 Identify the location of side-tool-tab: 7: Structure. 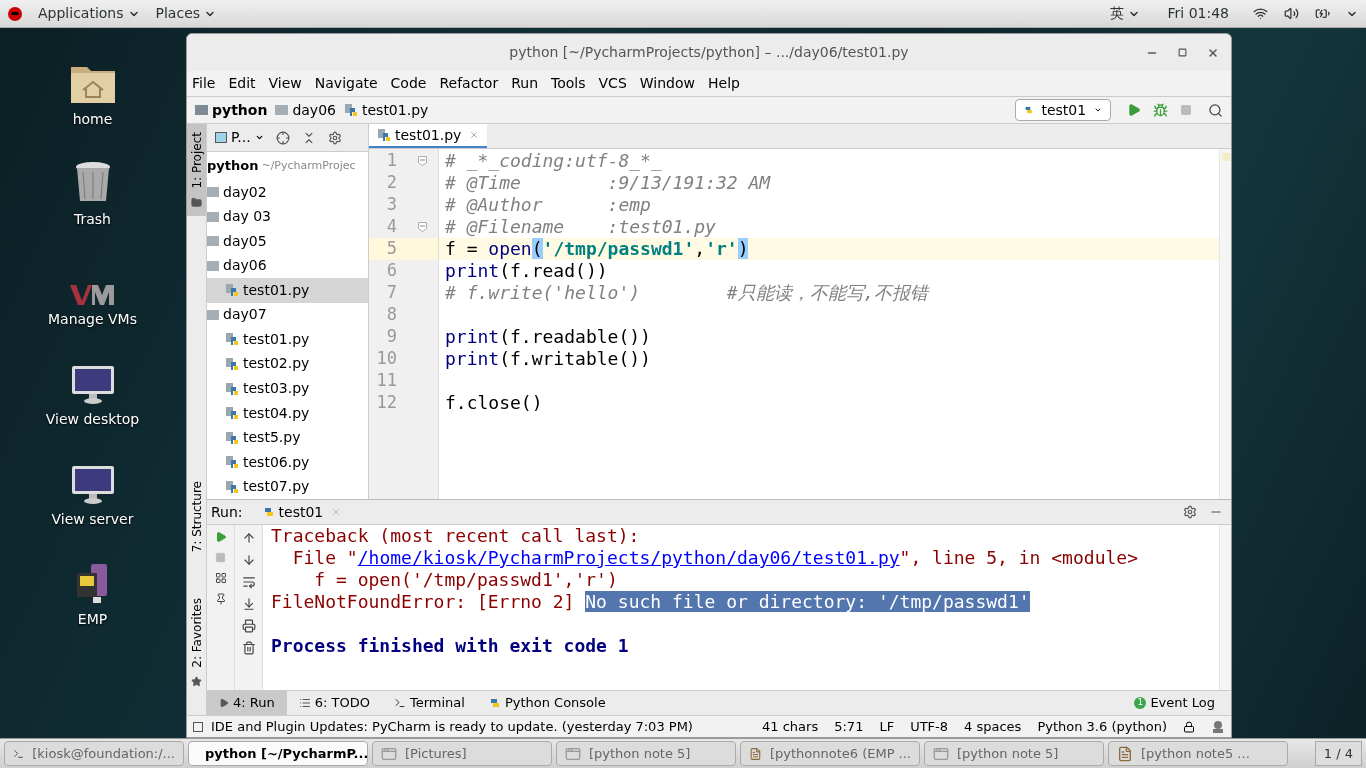
(196, 516).